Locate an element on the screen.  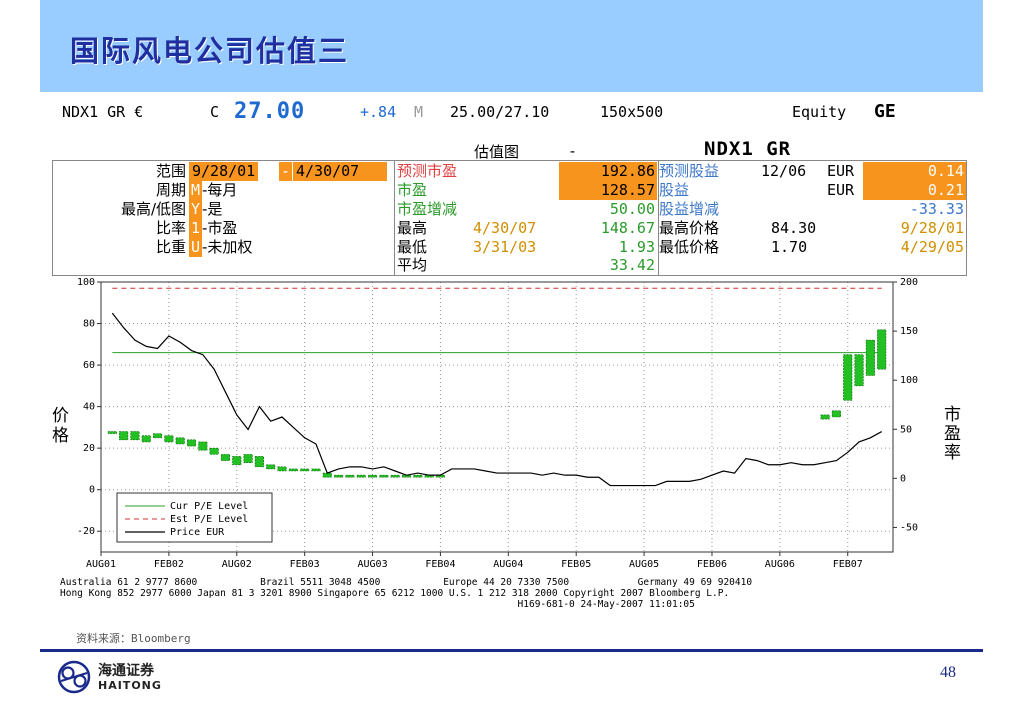
tick-label-right: 150 is located at coordinates (909, 331).